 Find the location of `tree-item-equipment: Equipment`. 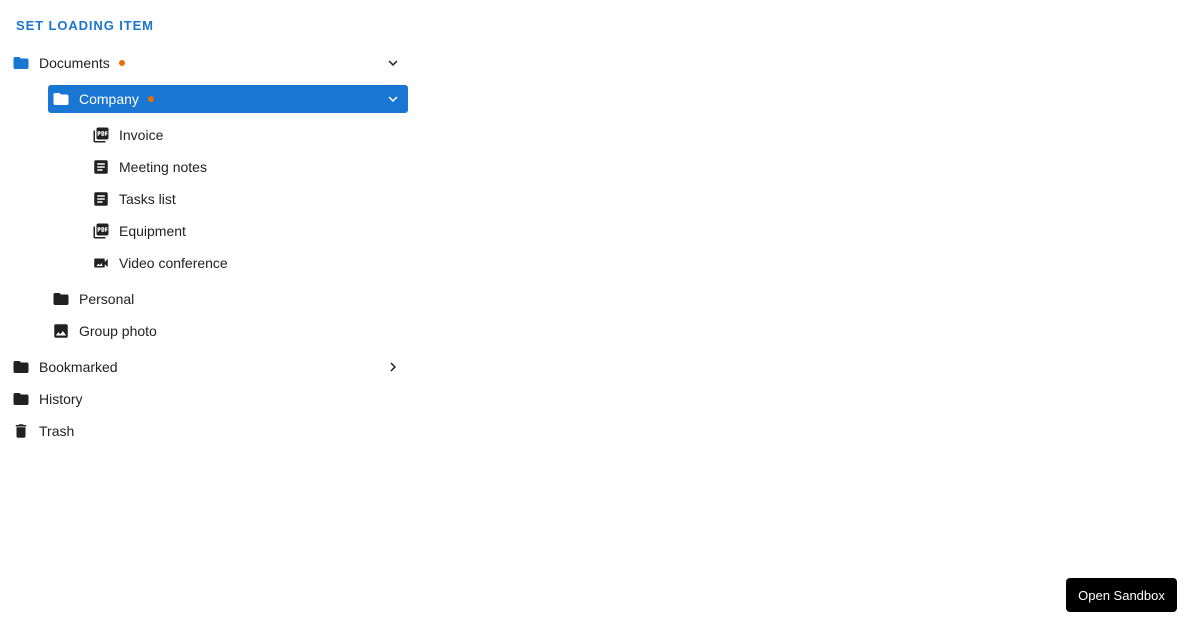

tree-item-equipment: Equipment is located at coordinates (248, 231).